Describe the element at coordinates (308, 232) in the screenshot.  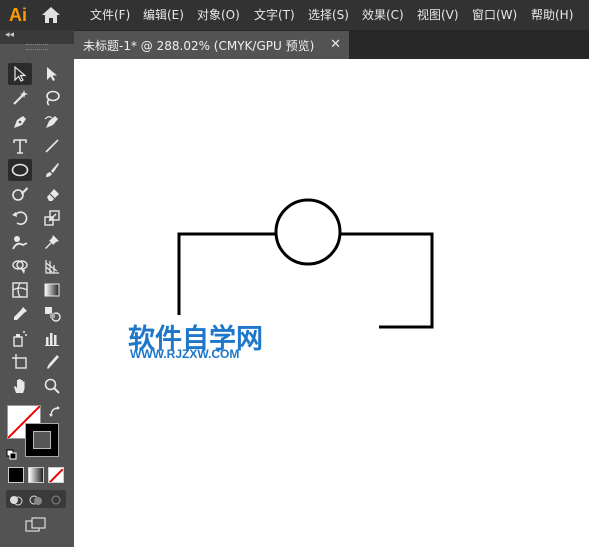
I see `circuit-circle` at that location.